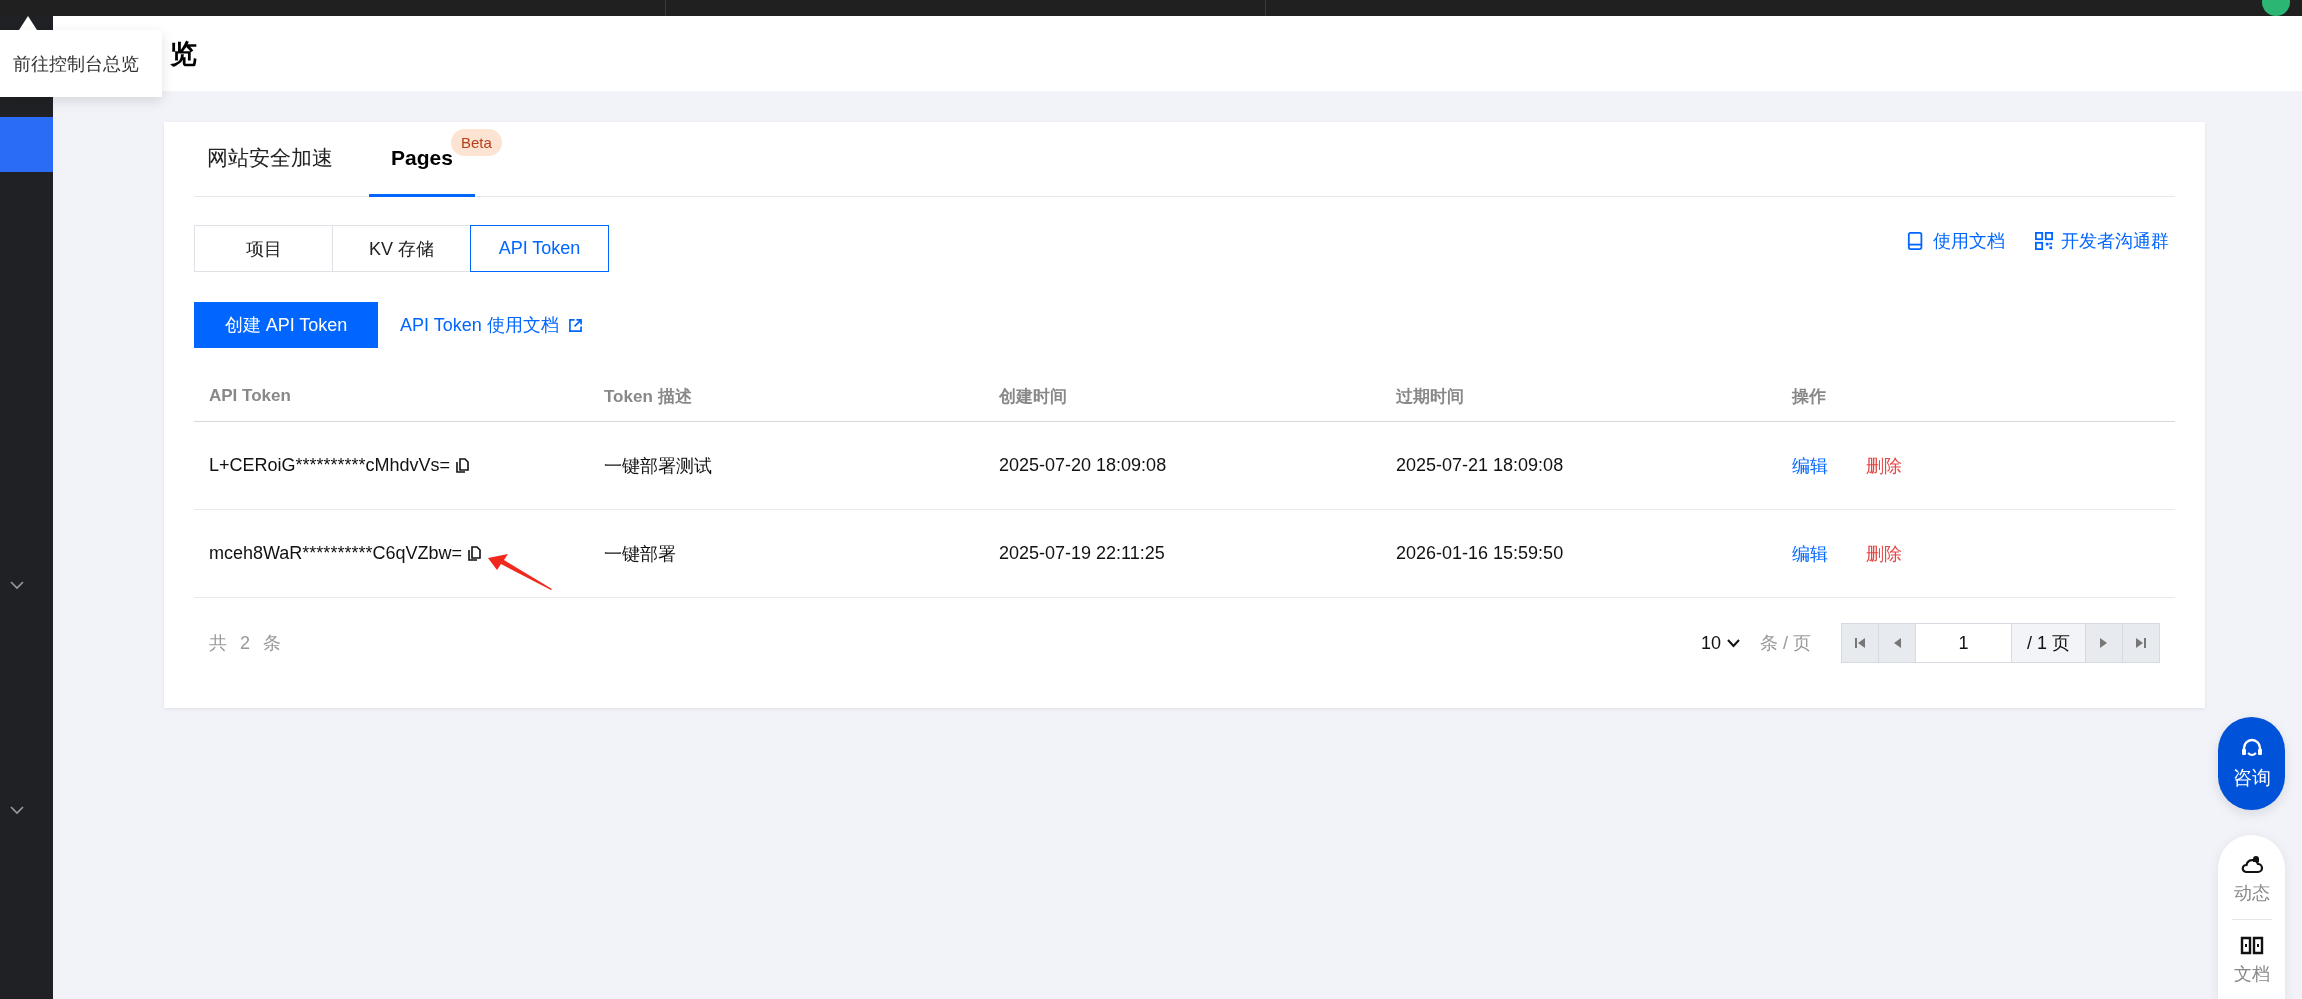 The width and height of the screenshot is (2302, 999). What do you see at coordinates (2048, 643) in the screenshot?
I see `page-total: / 1 页` at bounding box center [2048, 643].